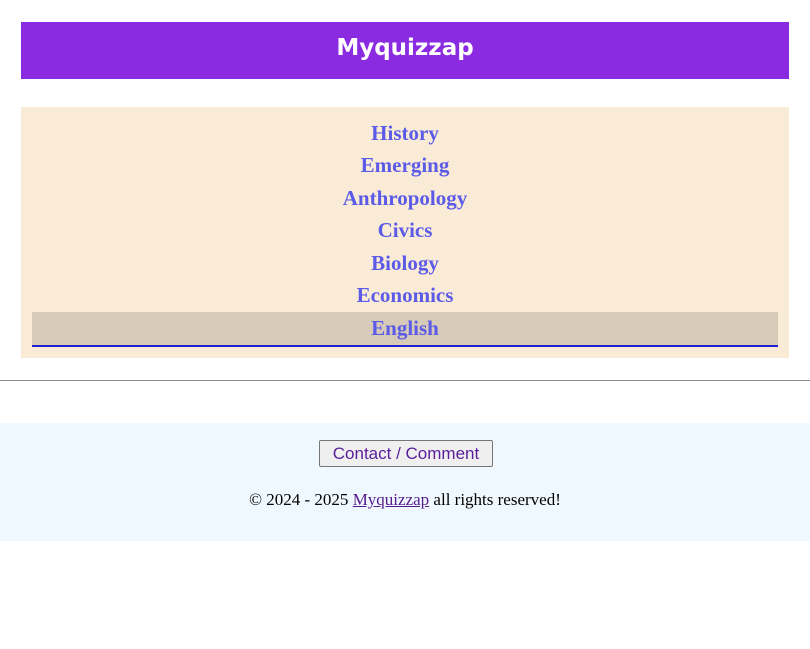  What do you see at coordinates (497, 499) in the screenshot?
I see `copyright-suffix: all rights reserved!` at bounding box center [497, 499].